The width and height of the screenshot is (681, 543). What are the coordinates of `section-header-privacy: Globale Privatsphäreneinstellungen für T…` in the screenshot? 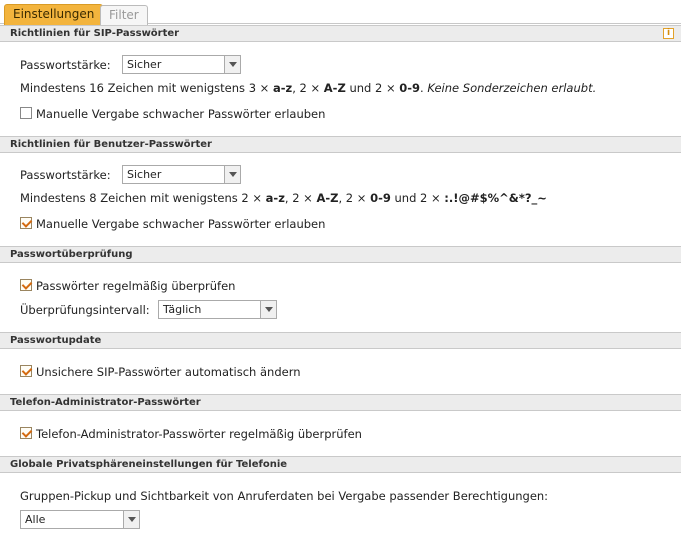 It's located at (340, 464).